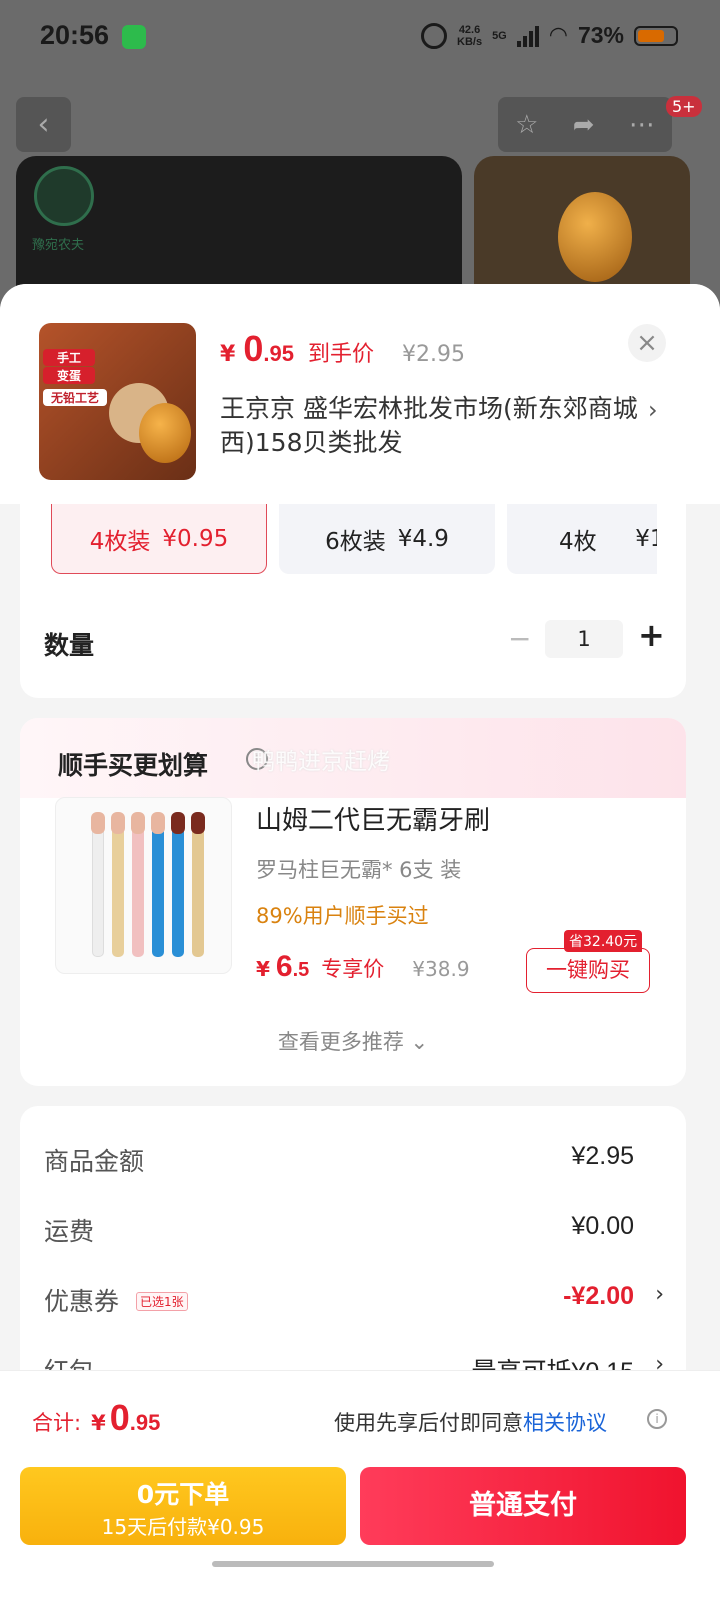 The height and width of the screenshot is (1600, 720). I want to click on recommend-original-price: ¥38.9, so click(441, 969).